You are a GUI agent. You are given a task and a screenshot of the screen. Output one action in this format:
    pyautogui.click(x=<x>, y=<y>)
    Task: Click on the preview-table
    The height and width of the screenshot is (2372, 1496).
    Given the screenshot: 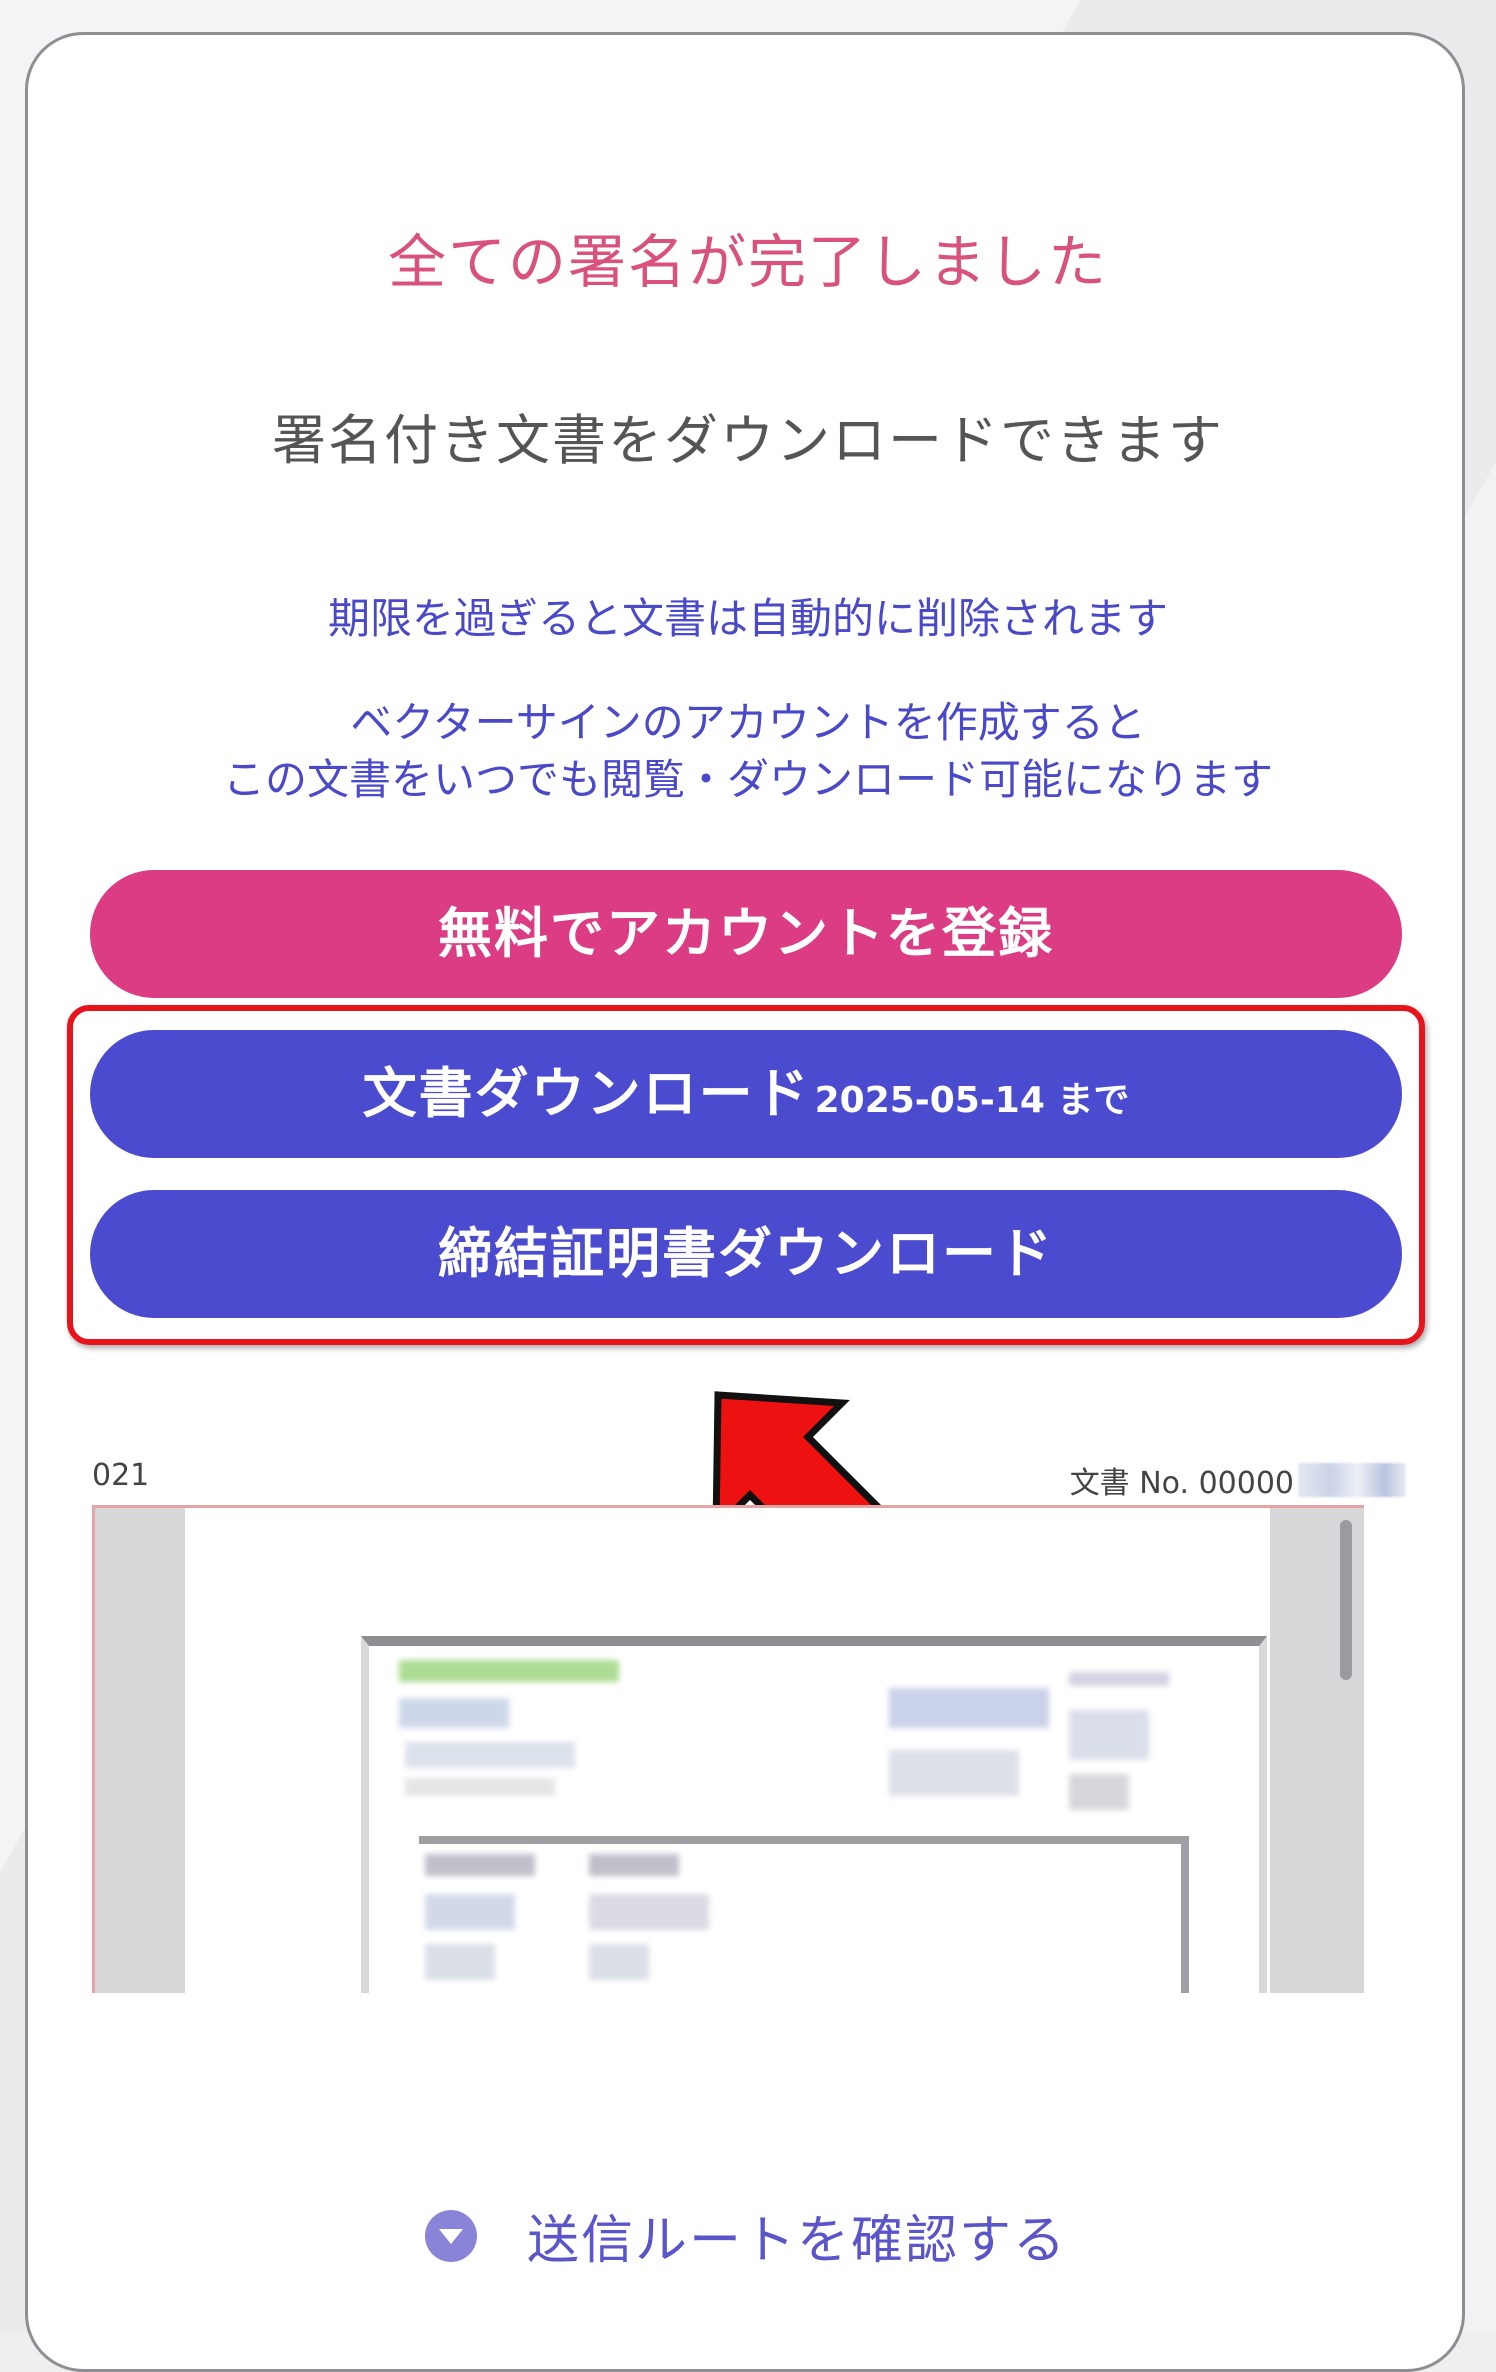 What is the action you would take?
    pyautogui.click(x=804, y=1914)
    